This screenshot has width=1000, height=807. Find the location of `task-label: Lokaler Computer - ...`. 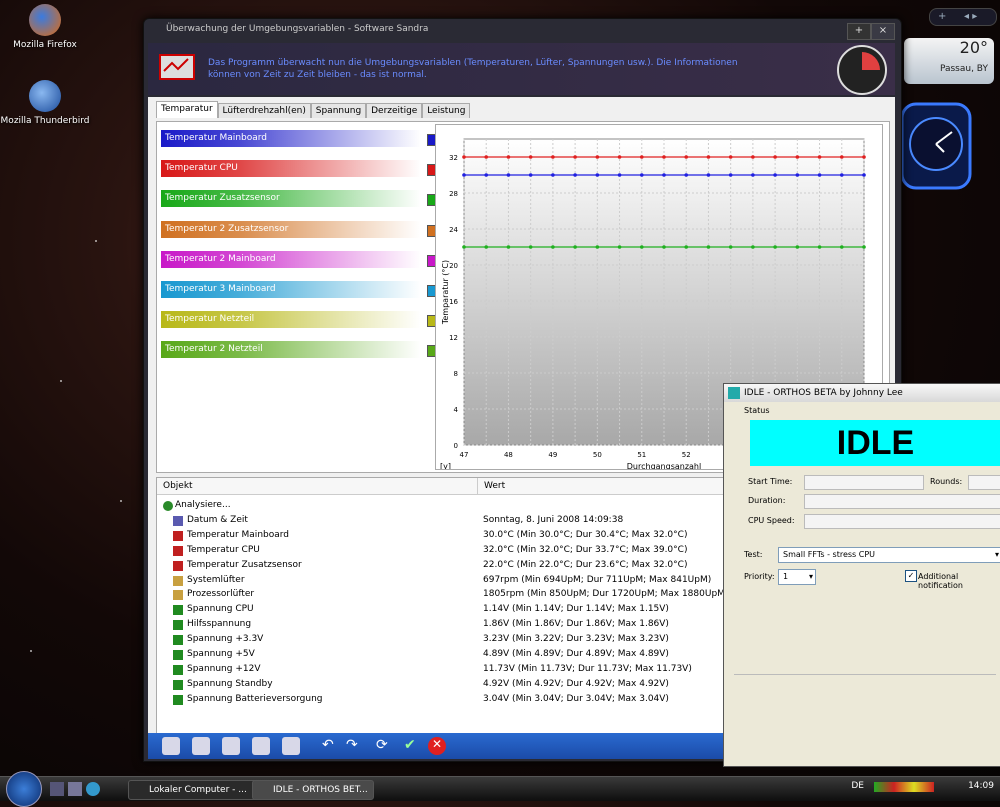

task-label: Lokaler Computer - ... is located at coordinates (198, 790).